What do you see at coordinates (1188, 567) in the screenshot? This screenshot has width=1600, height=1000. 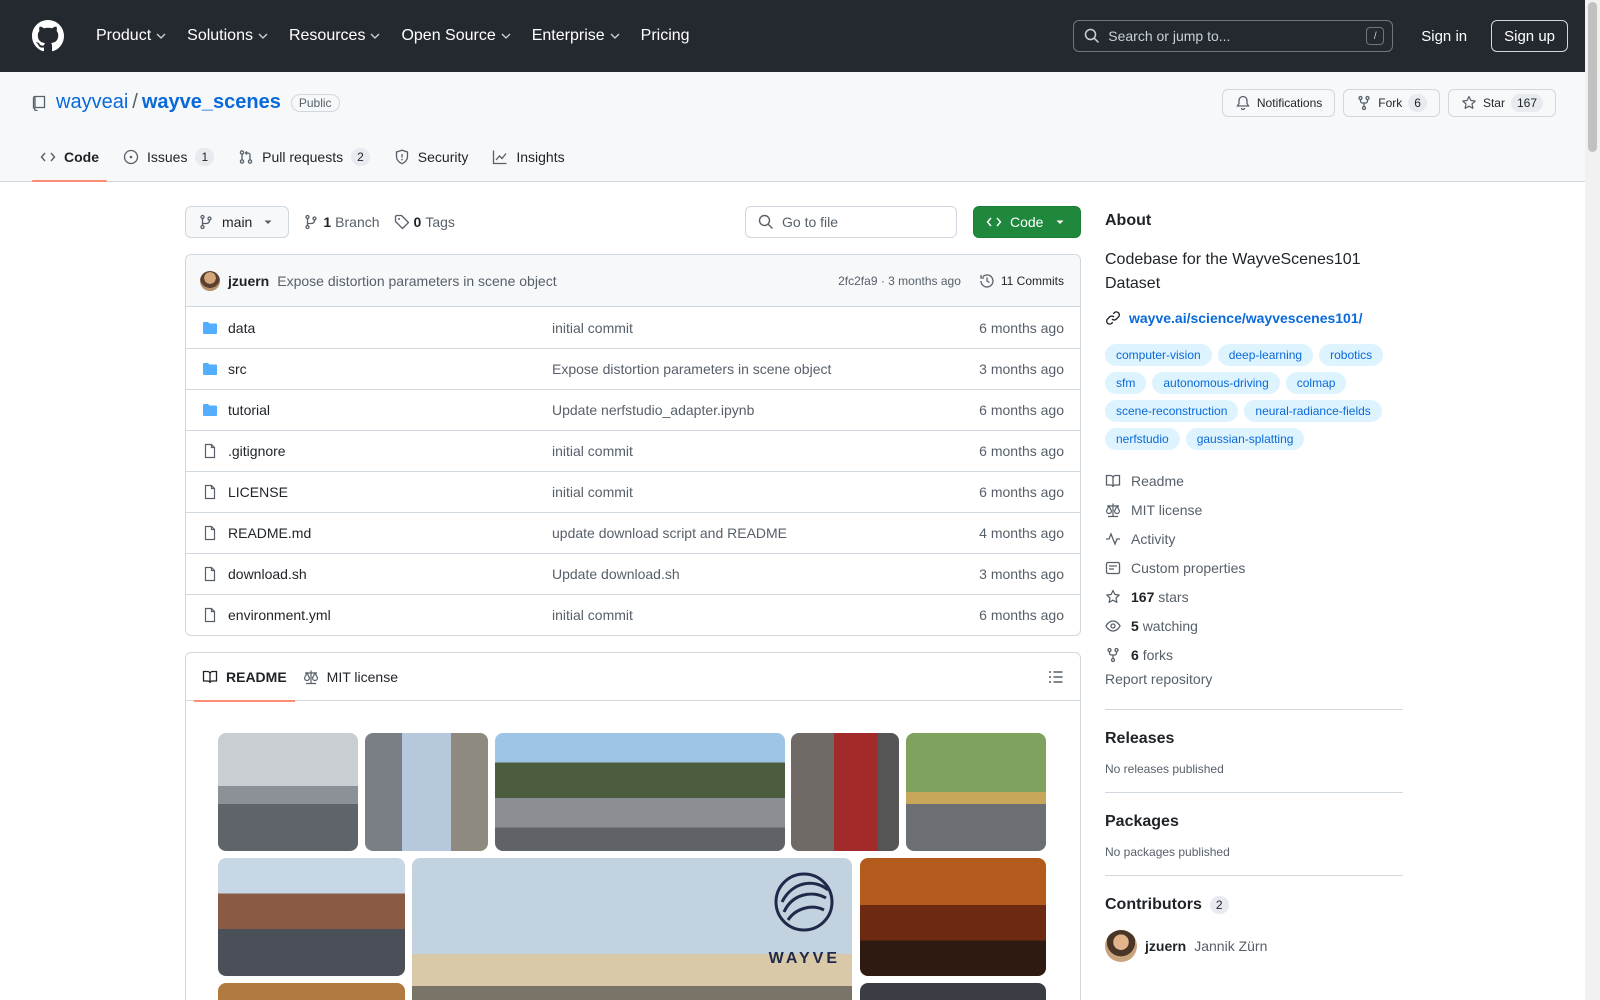 I see `custom-properties-label: Custom properties` at bounding box center [1188, 567].